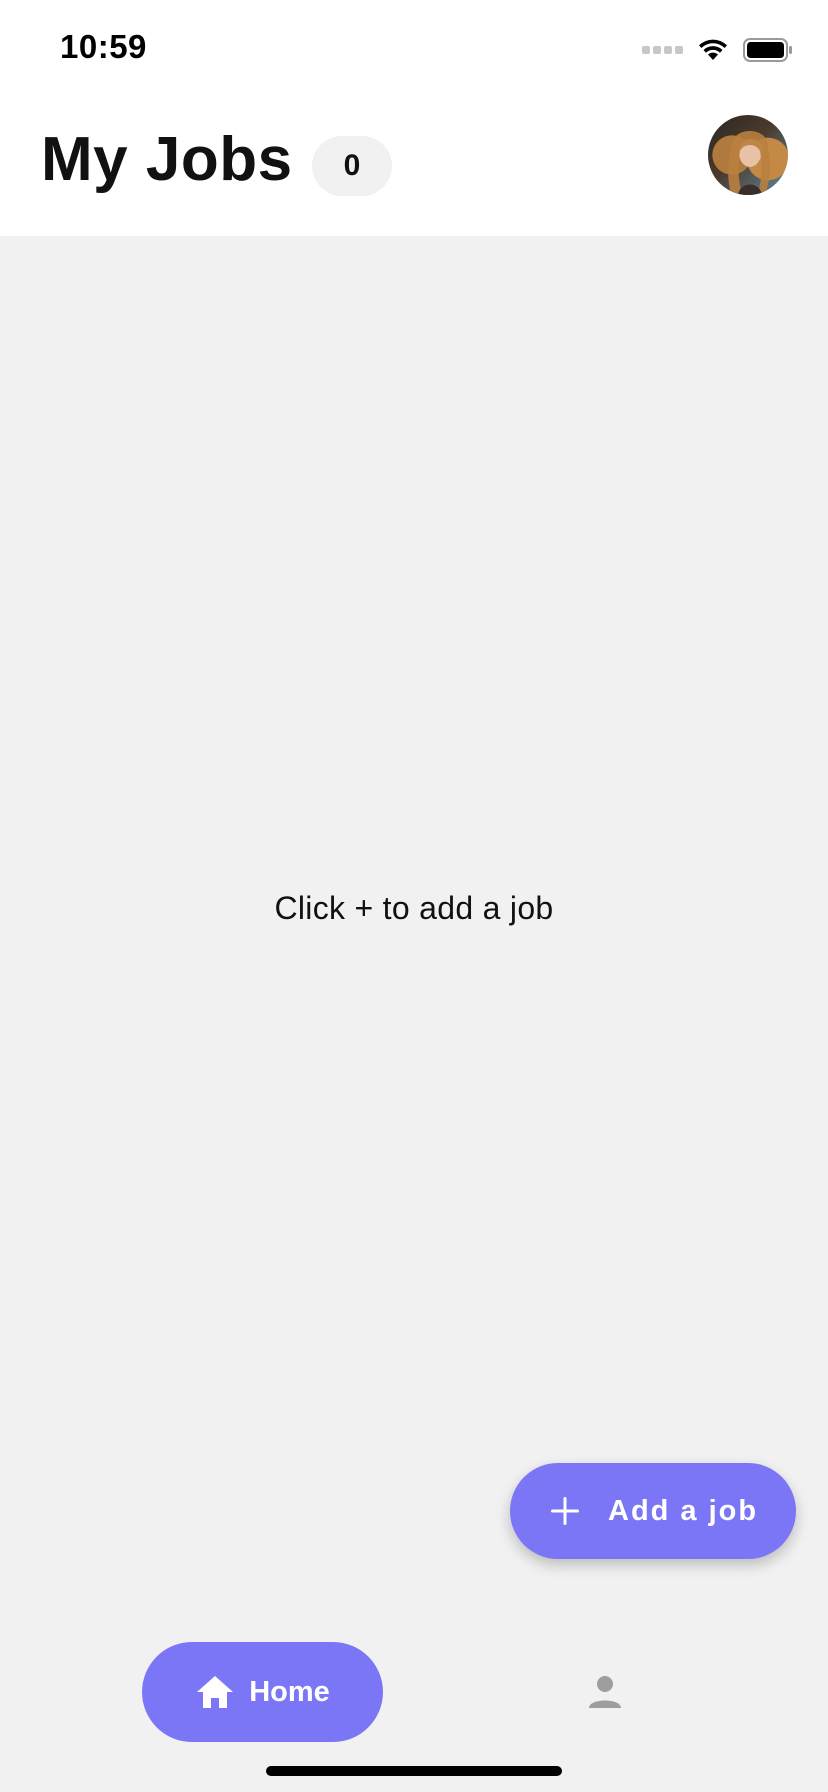 The image size is (828, 1792). I want to click on add-job-label: Add a job, so click(683, 1510).